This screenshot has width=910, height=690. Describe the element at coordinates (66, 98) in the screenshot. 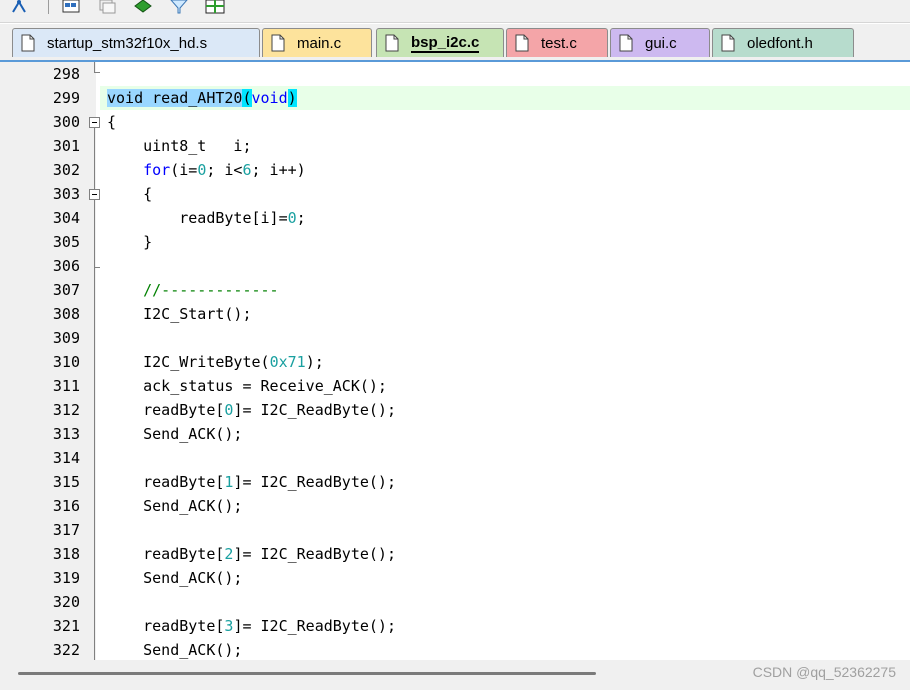

I see `line-number: 299` at that location.